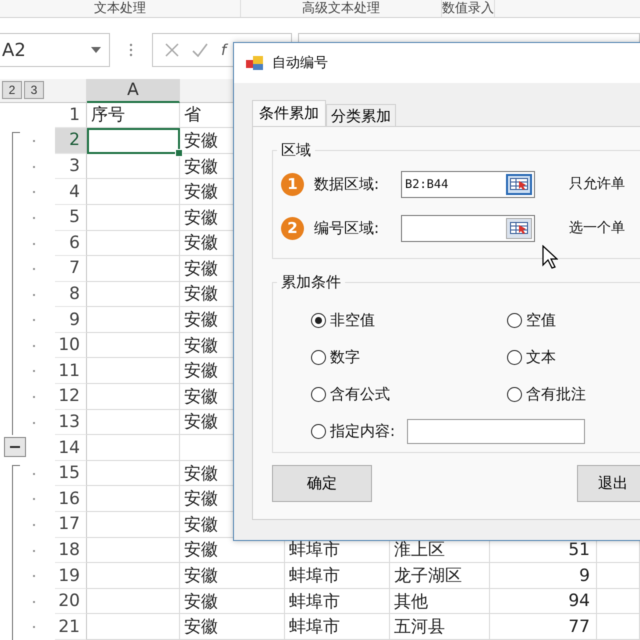  Describe the element at coordinates (347, 228) in the screenshot. I see `field-label: 编号区域:` at that location.